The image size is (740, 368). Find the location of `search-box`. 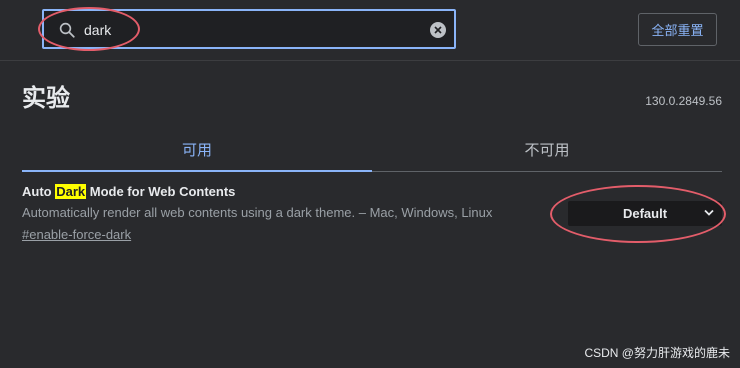

search-box is located at coordinates (249, 29).